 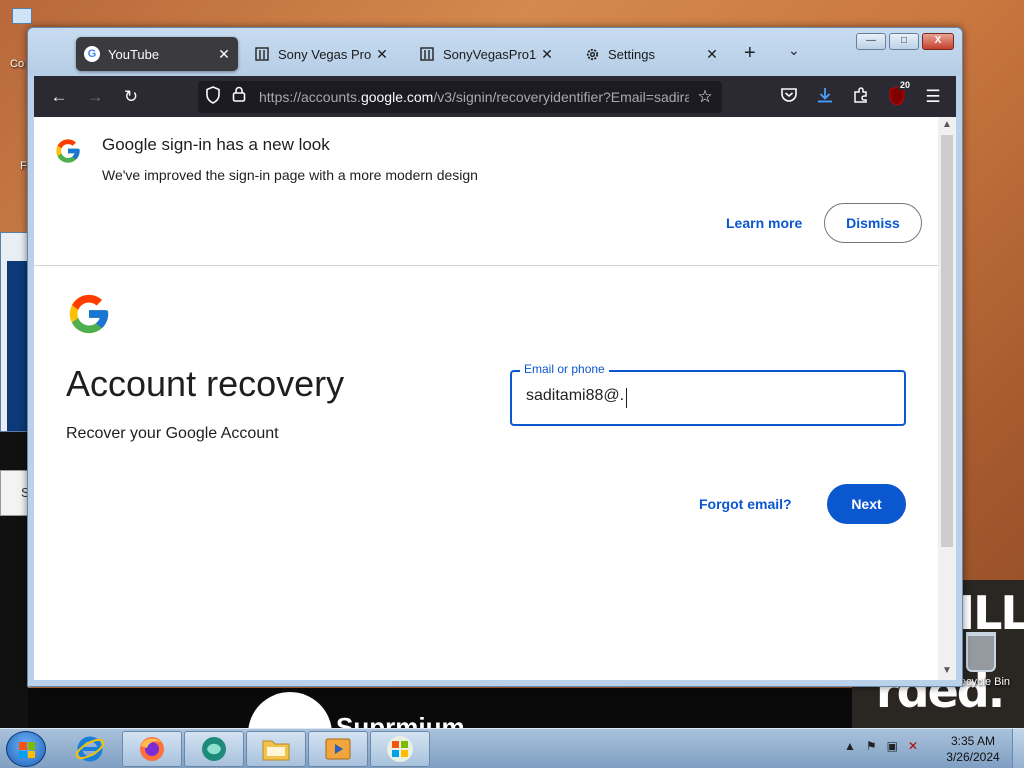 I want to click on tab-label: YouTube, so click(x=134, y=54).